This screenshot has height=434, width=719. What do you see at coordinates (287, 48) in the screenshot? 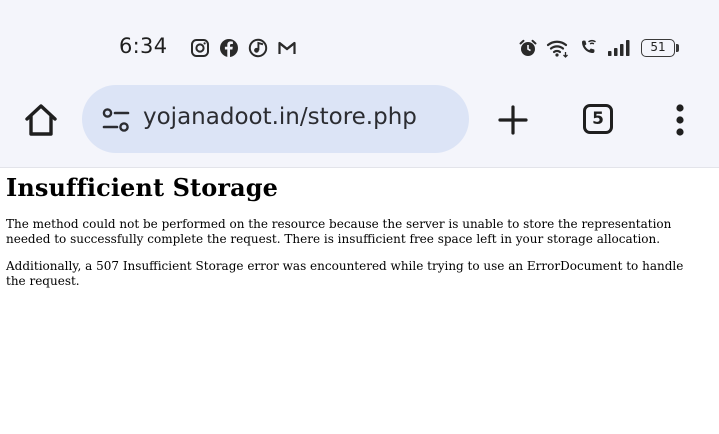
I see `gmail-icon` at bounding box center [287, 48].